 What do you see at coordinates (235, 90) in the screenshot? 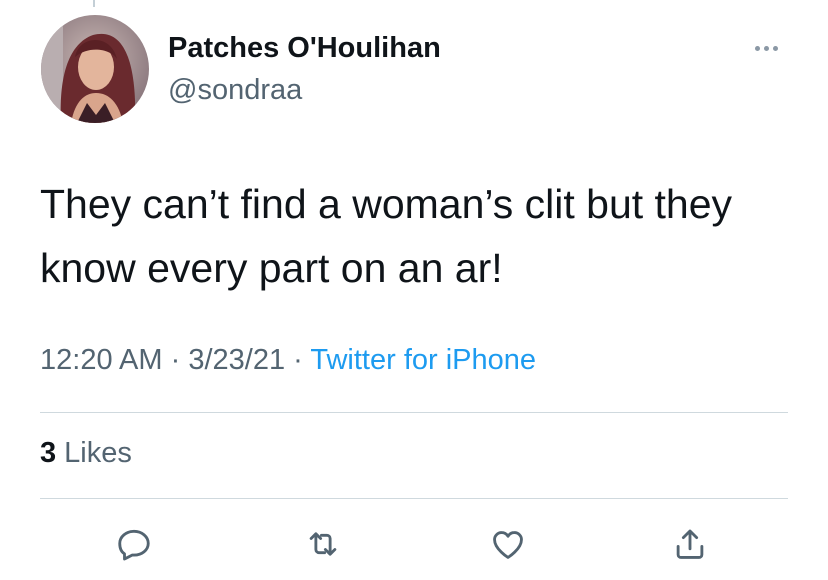
I see `author-handle: @sondraa` at bounding box center [235, 90].